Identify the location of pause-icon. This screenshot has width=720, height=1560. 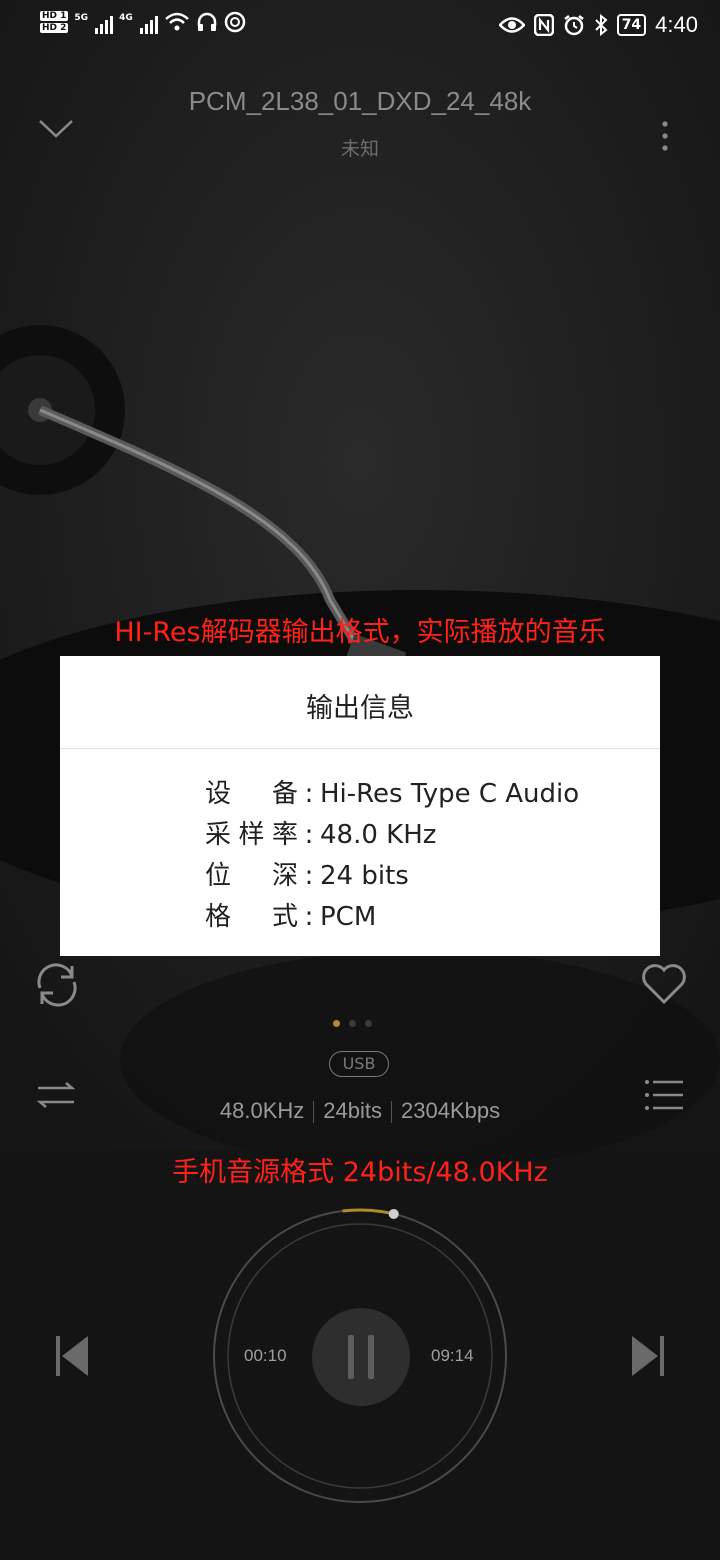
(351, 1357).